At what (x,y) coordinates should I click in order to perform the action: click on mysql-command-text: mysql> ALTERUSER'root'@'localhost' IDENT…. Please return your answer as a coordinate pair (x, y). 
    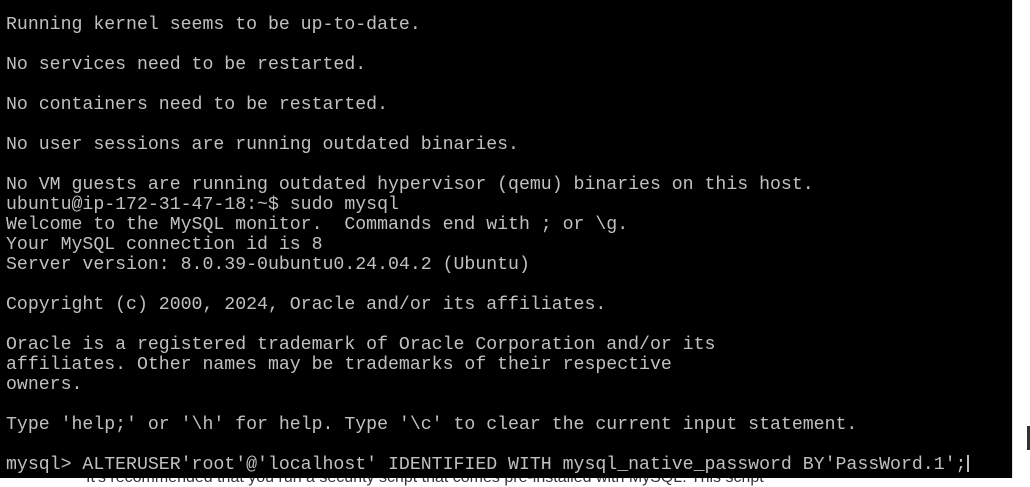
    Looking at the image, I should click on (486, 465).